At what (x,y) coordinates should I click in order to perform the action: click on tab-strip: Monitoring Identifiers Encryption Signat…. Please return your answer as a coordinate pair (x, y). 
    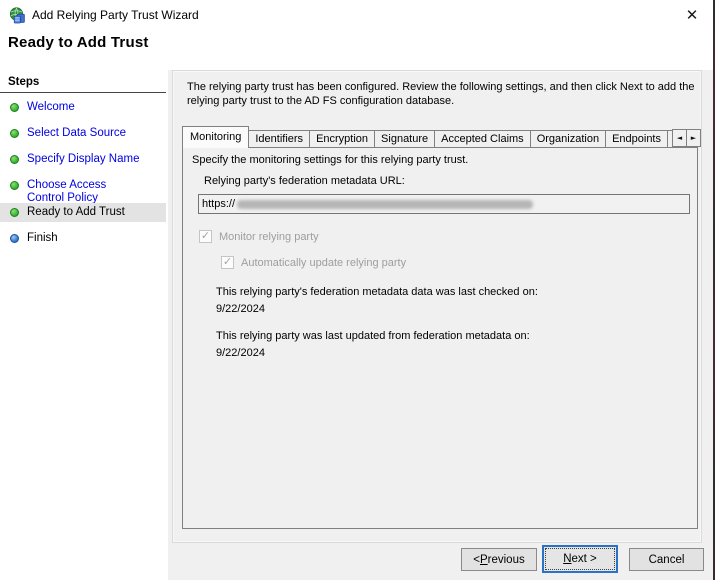
    Looking at the image, I should click on (427, 137).